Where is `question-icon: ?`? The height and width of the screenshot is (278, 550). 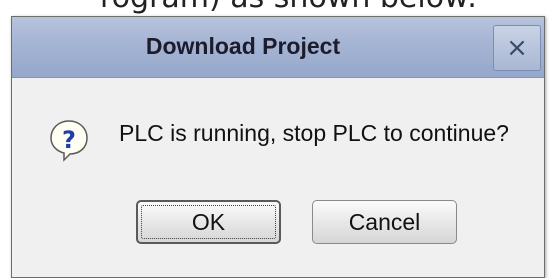 question-icon: ? is located at coordinates (69, 141).